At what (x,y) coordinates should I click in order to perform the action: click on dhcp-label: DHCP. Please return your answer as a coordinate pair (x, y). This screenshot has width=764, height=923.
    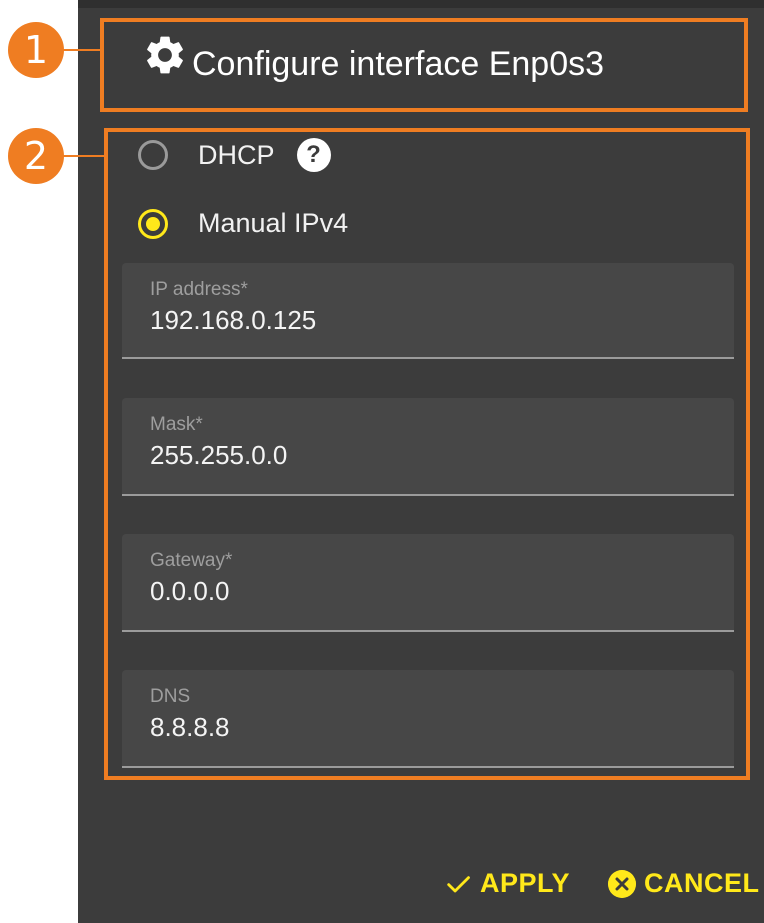
    Looking at the image, I should click on (236, 154).